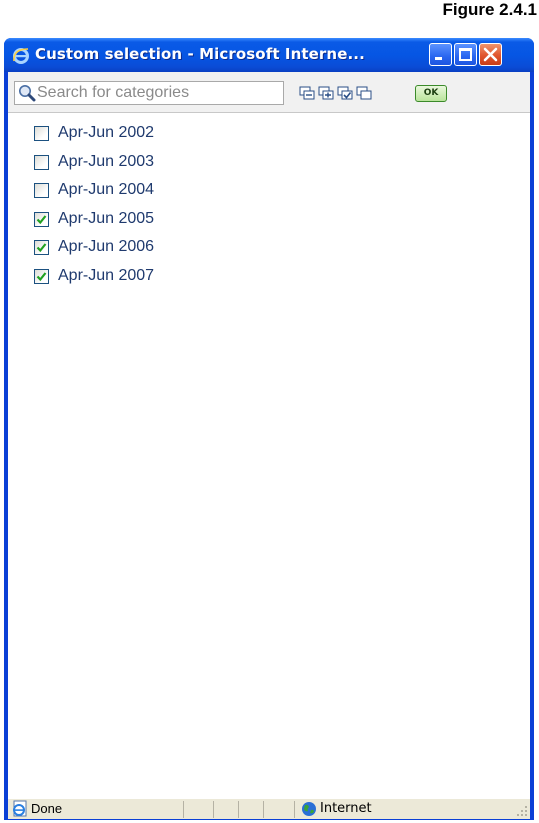 Image resolution: width=539 pixels, height=823 pixels. What do you see at coordinates (489, 9) in the screenshot?
I see `figure-caption: Figure 2.4.1` at bounding box center [489, 9].